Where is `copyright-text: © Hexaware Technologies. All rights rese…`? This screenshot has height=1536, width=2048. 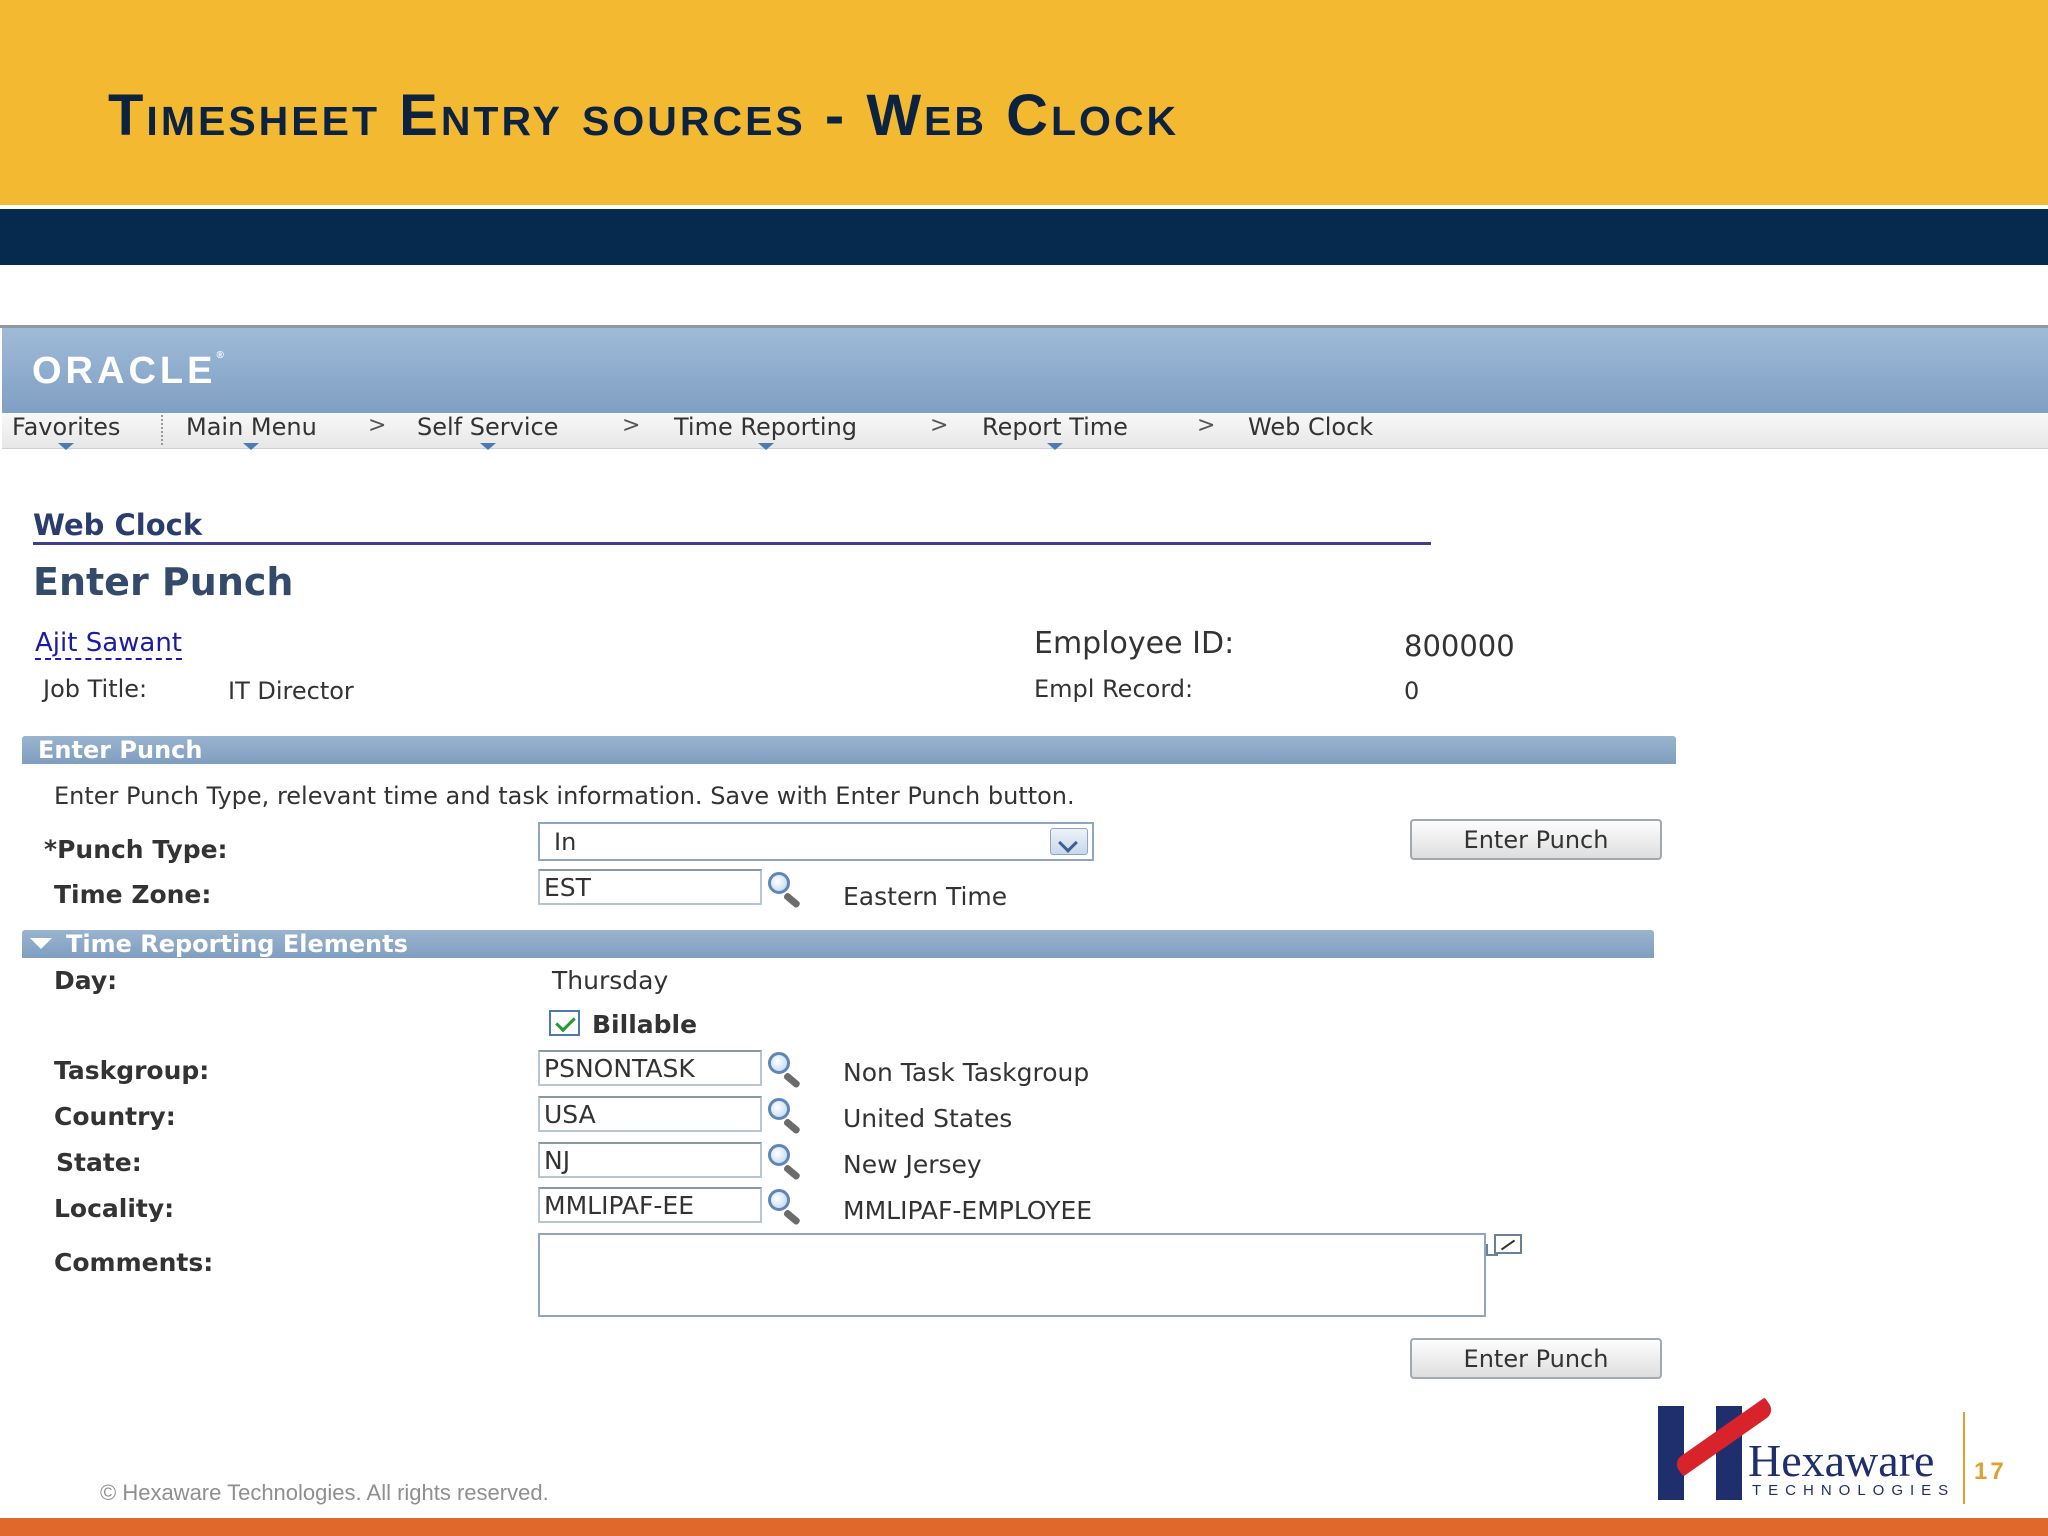 copyright-text: © Hexaware Technologies. All rights rese… is located at coordinates (324, 1492).